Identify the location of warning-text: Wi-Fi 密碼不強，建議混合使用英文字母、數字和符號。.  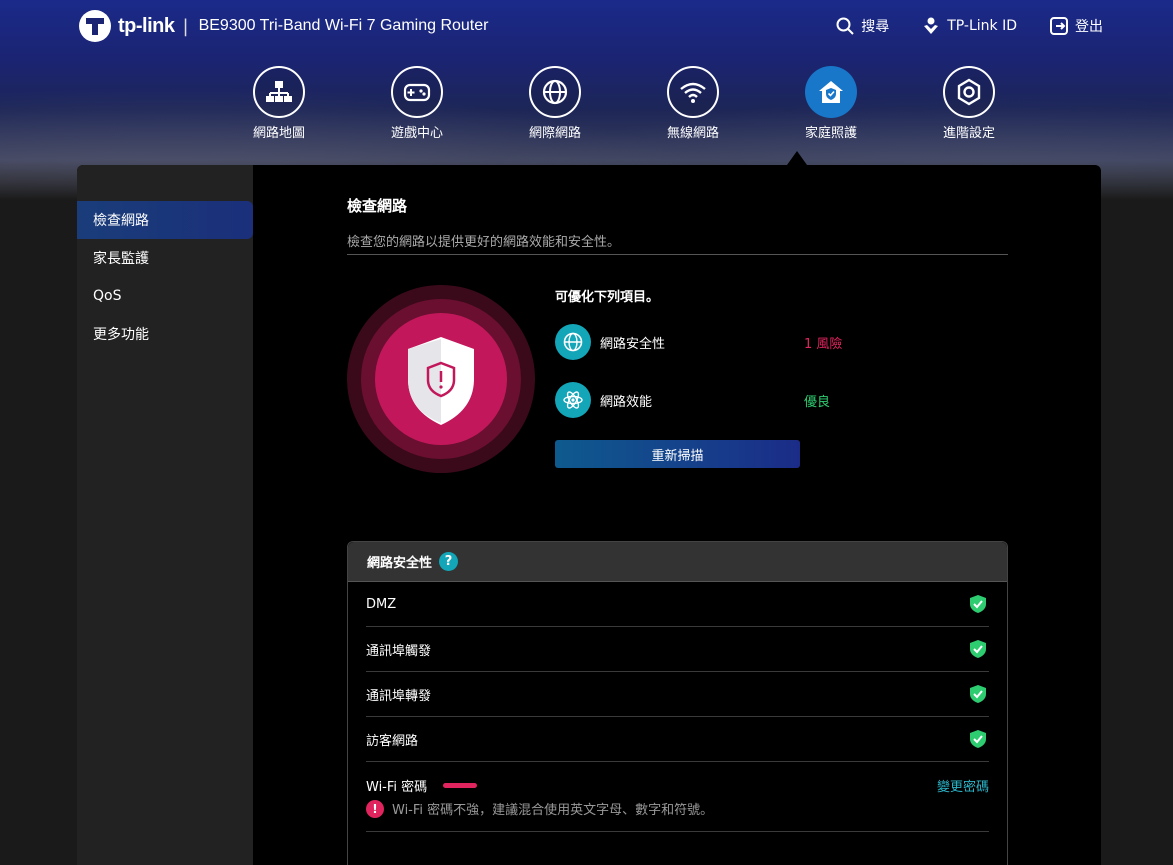
(553, 810).